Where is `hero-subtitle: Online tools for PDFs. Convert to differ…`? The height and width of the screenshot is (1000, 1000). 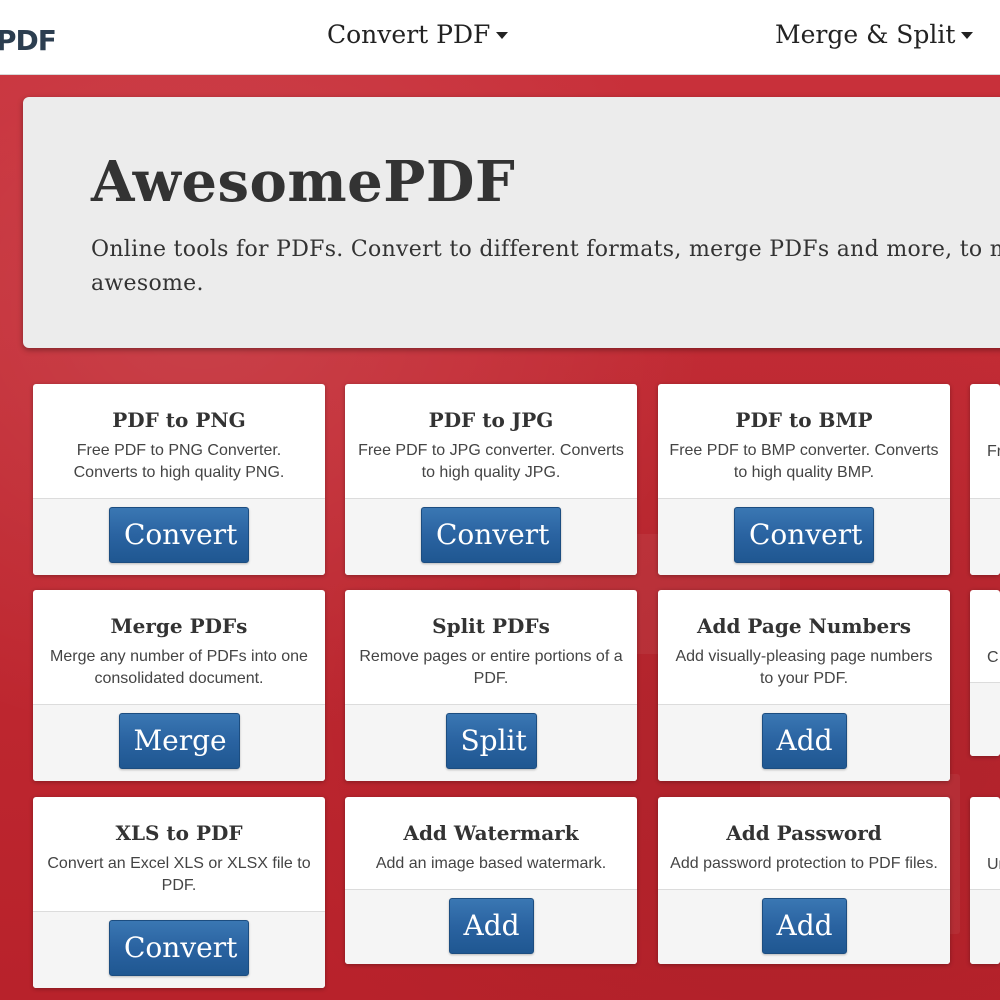 hero-subtitle: Online tools for PDFs. Convert to differ… is located at coordinates (545, 266).